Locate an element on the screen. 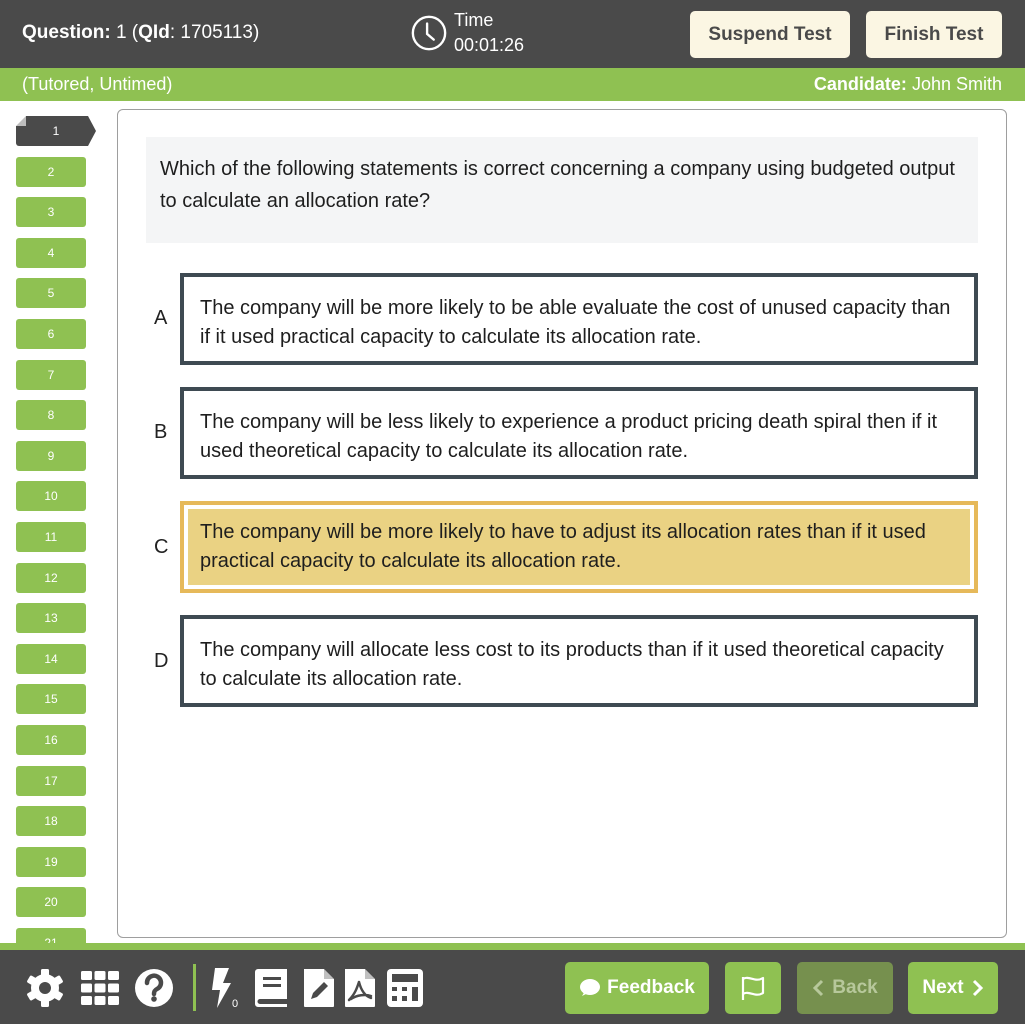 Image resolution: width=1025 pixels, height=1024 pixels. gear-icon is located at coordinates (45, 988).